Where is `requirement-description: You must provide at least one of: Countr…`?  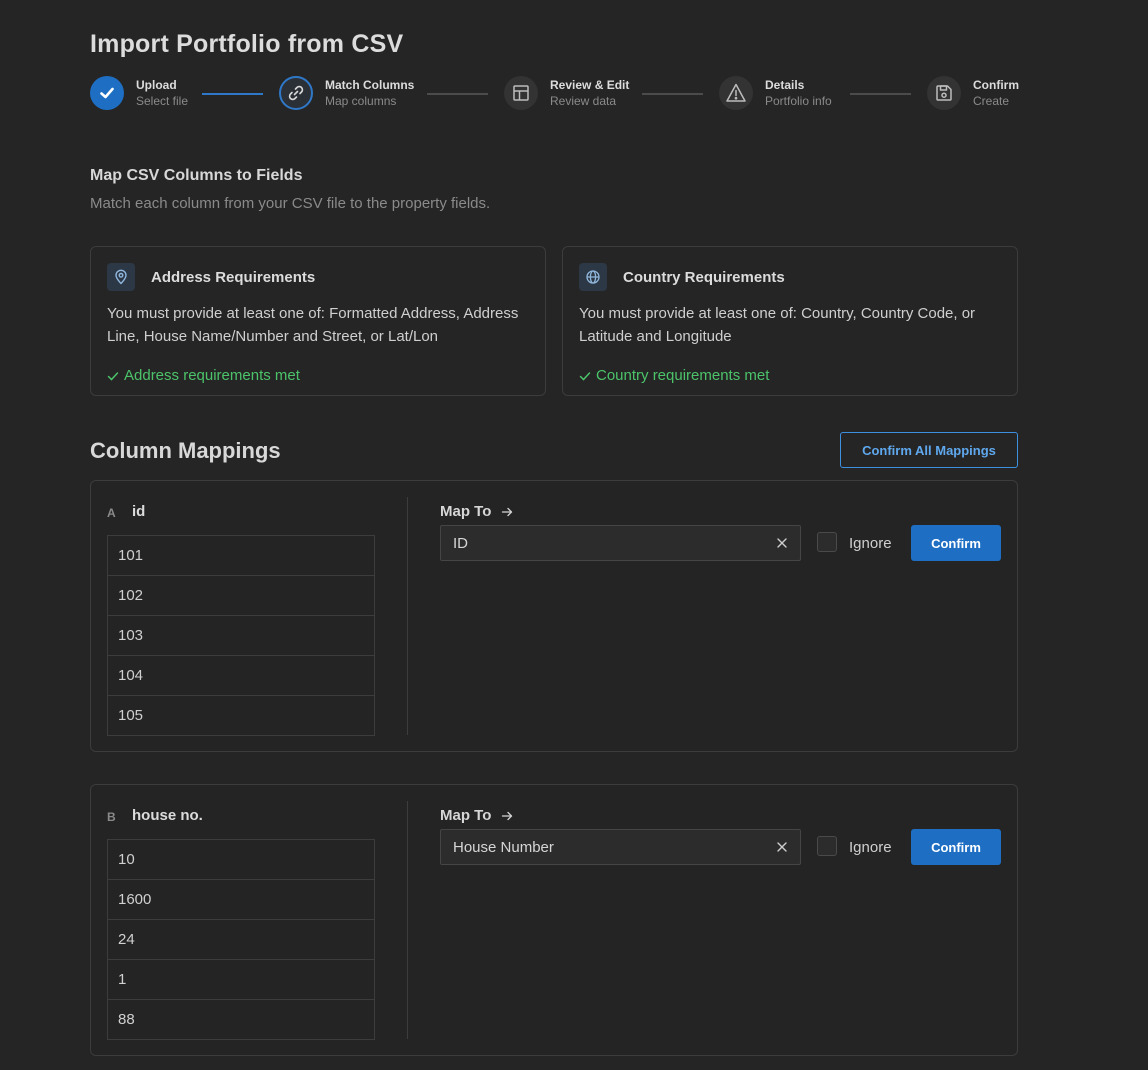
requirement-description: You must provide at least one of: Countr… is located at coordinates (777, 325).